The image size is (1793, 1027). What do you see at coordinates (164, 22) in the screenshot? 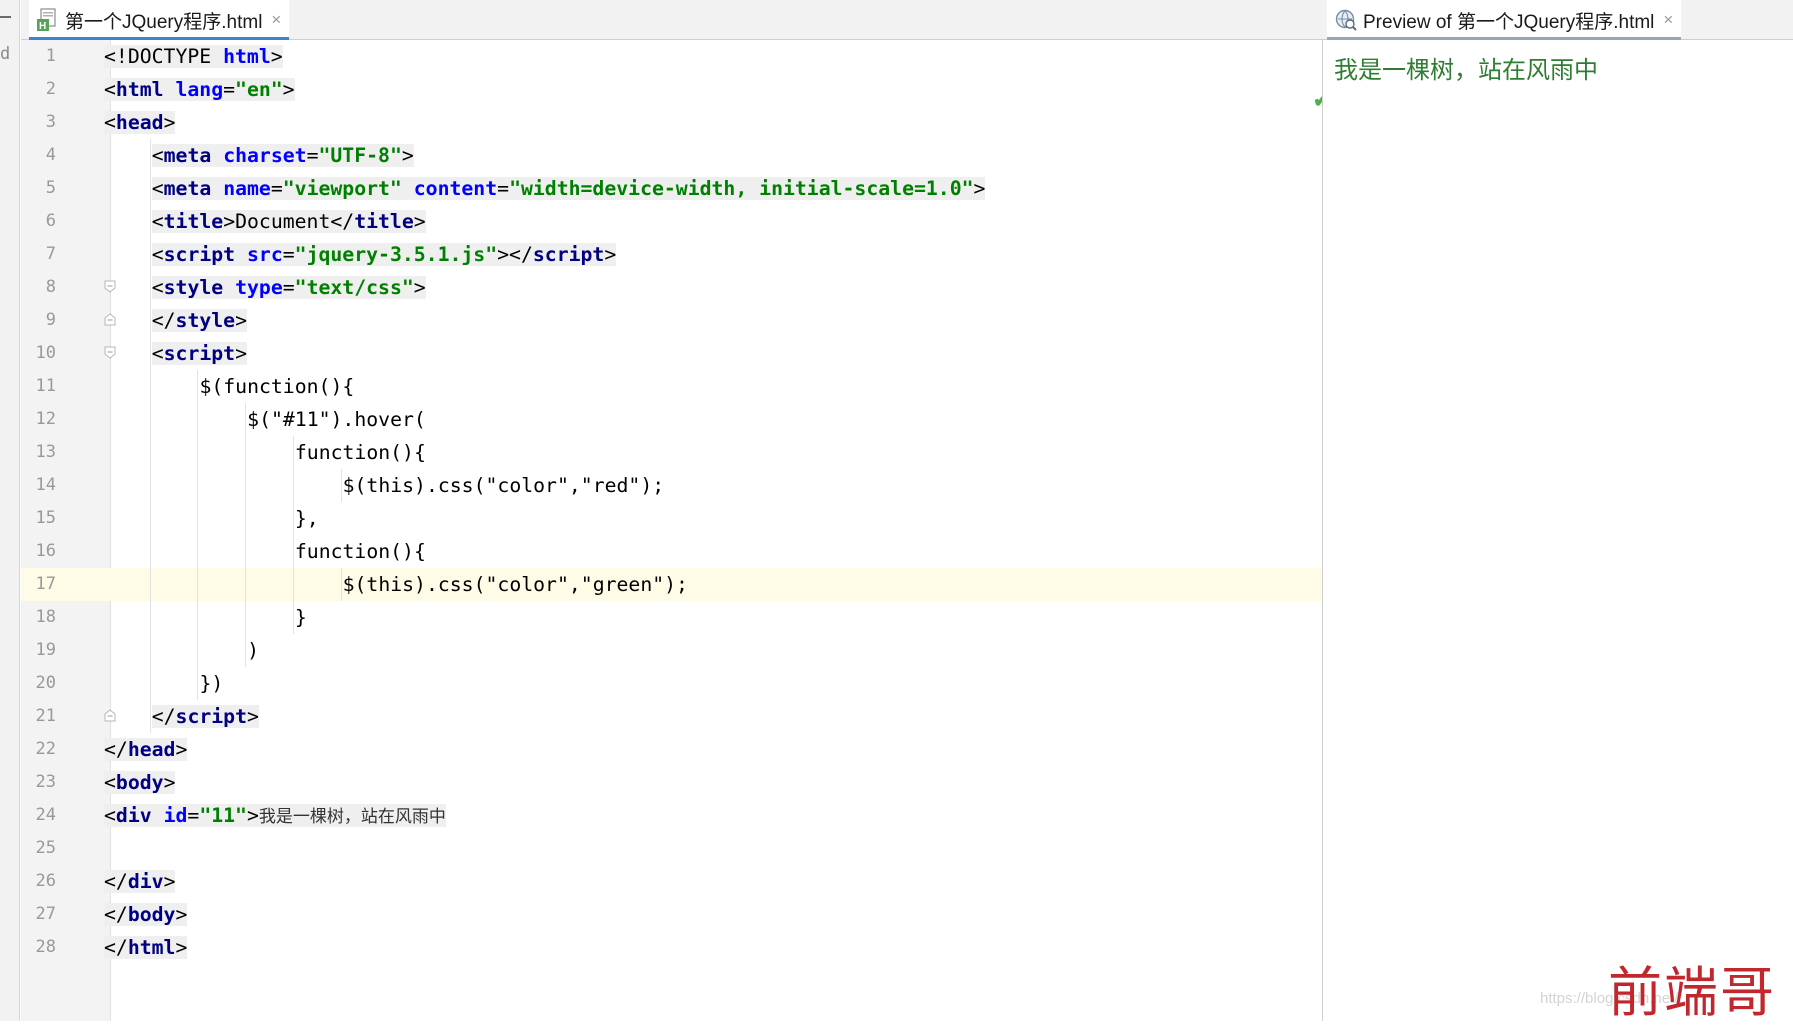
I see `tab-label: 第一个JQuery程序.html` at bounding box center [164, 22].